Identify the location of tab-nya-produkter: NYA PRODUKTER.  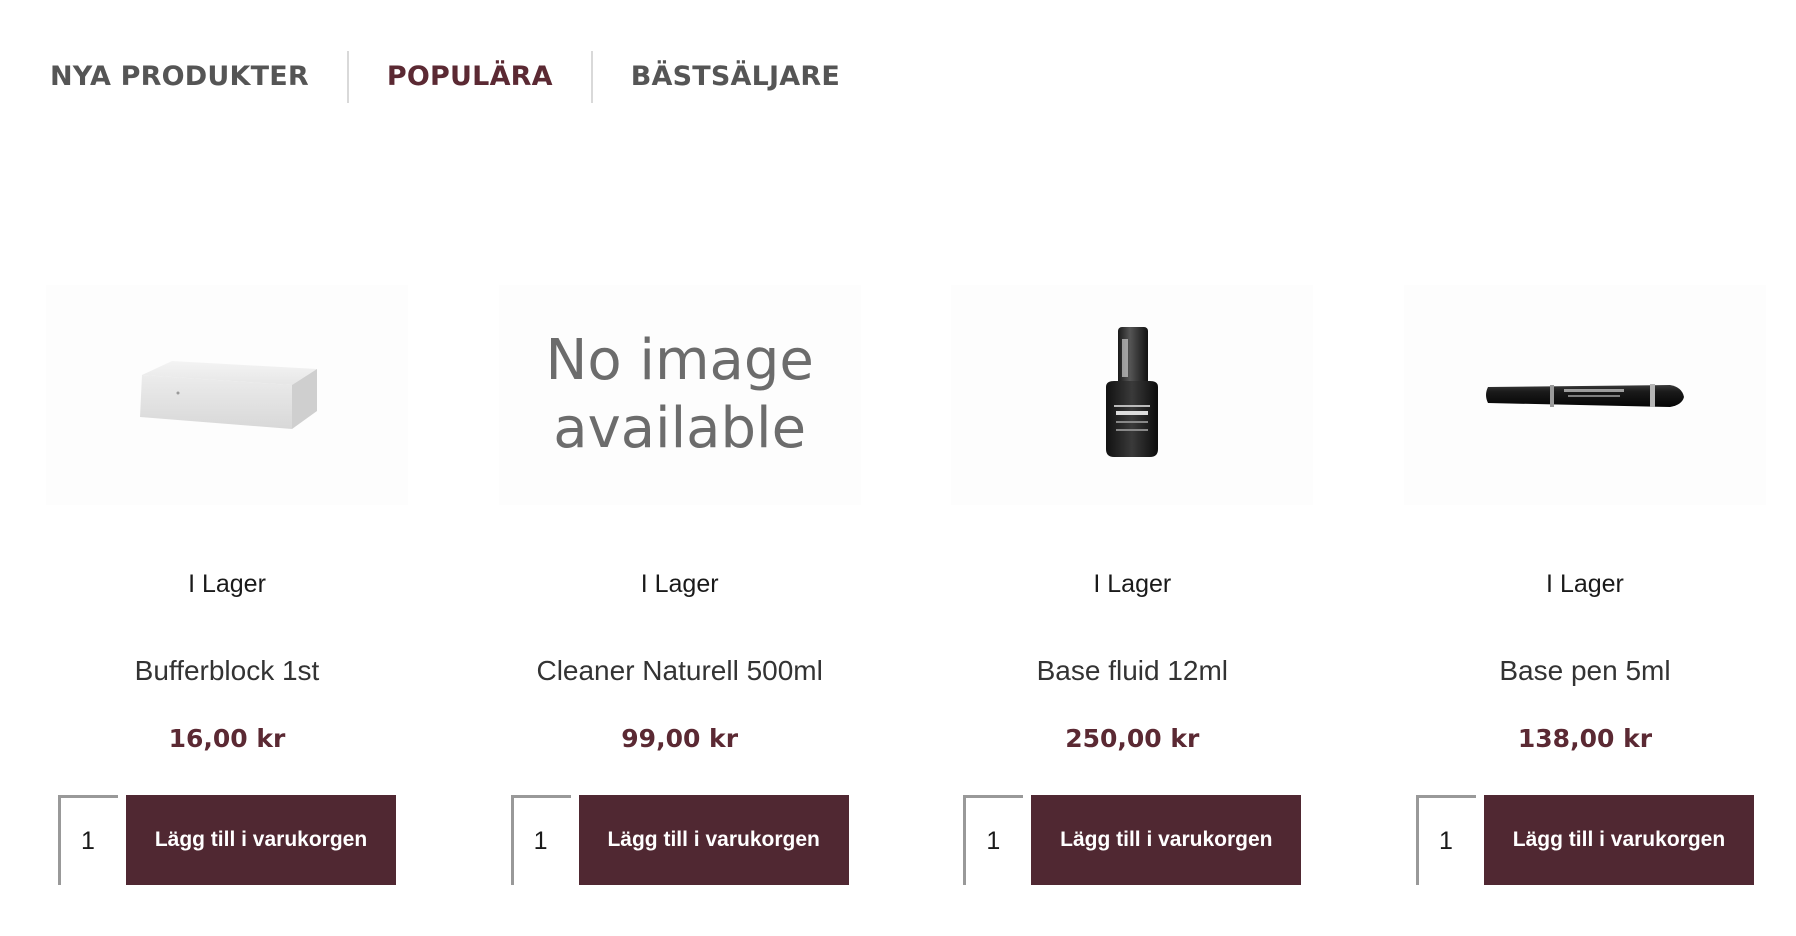
(198, 77).